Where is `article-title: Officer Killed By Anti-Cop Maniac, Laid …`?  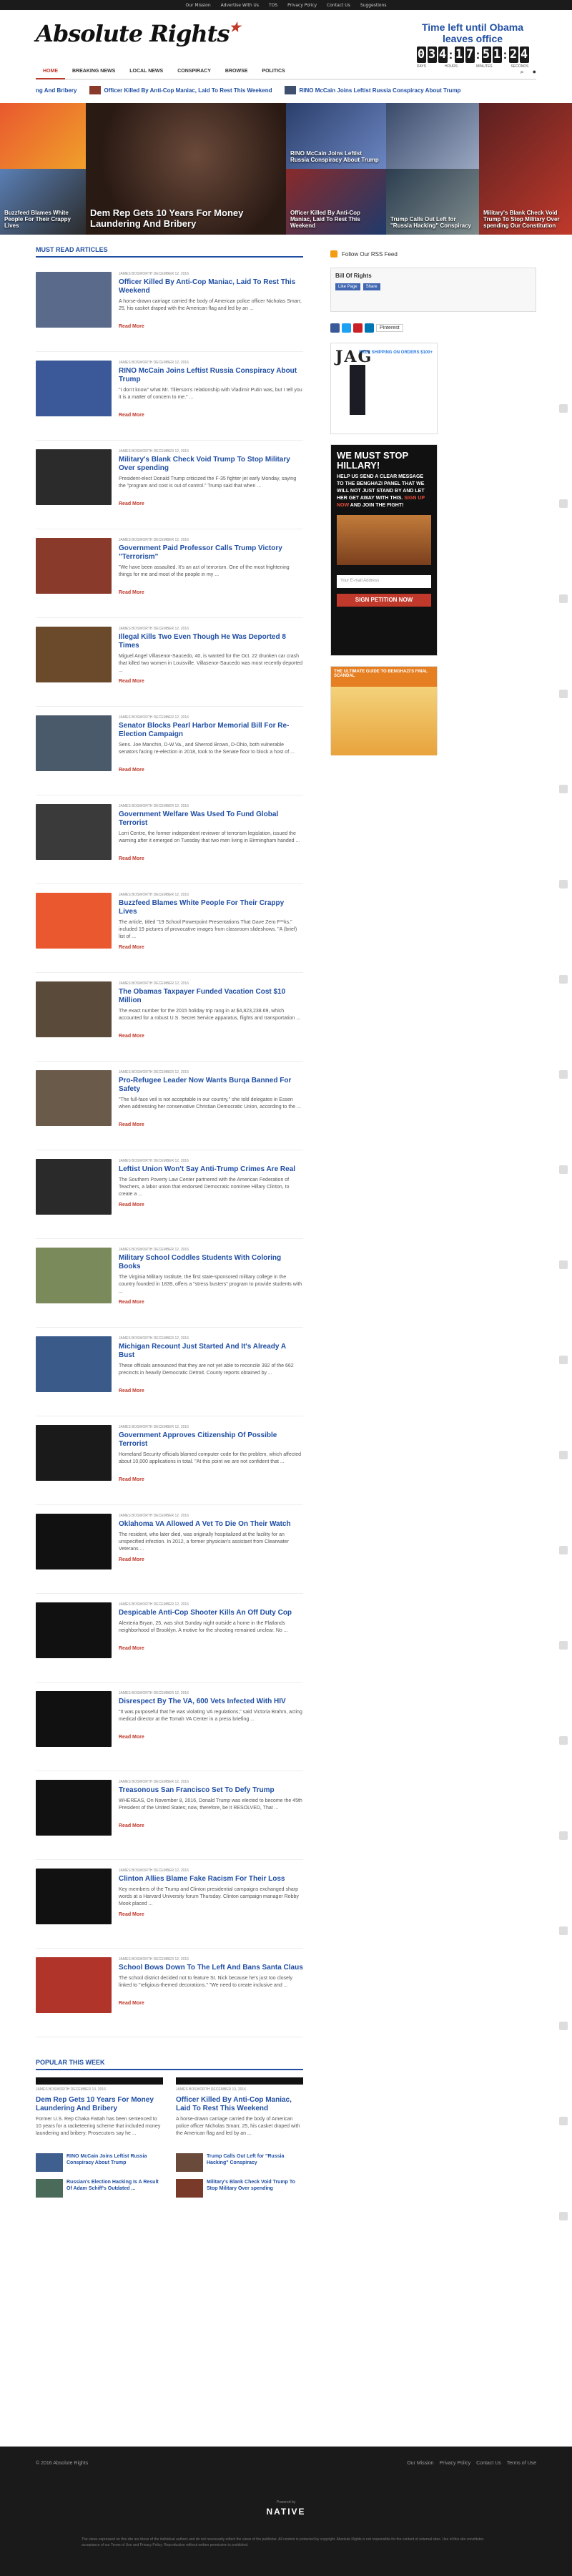 article-title: Officer Killed By Anti-Cop Maniac, Laid … is located at coordinates (211, 286).